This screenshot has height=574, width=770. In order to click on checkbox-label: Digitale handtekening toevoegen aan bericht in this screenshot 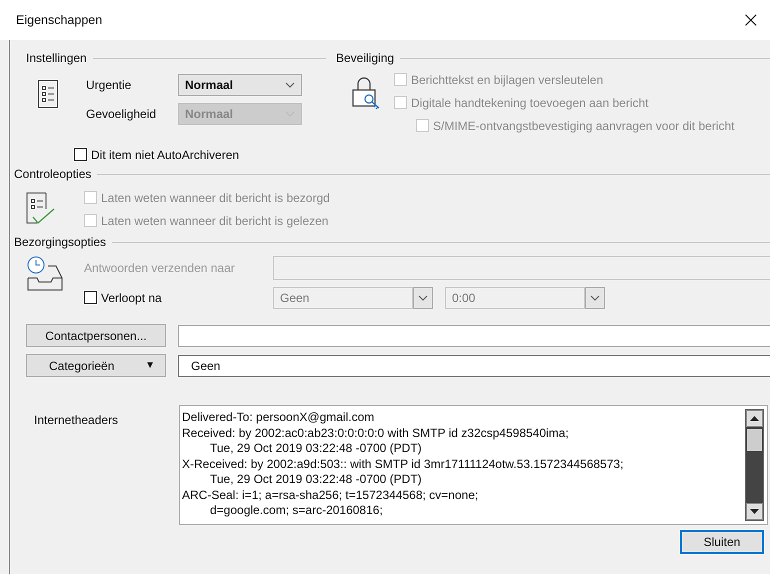, I will do `click(530, 103)`.